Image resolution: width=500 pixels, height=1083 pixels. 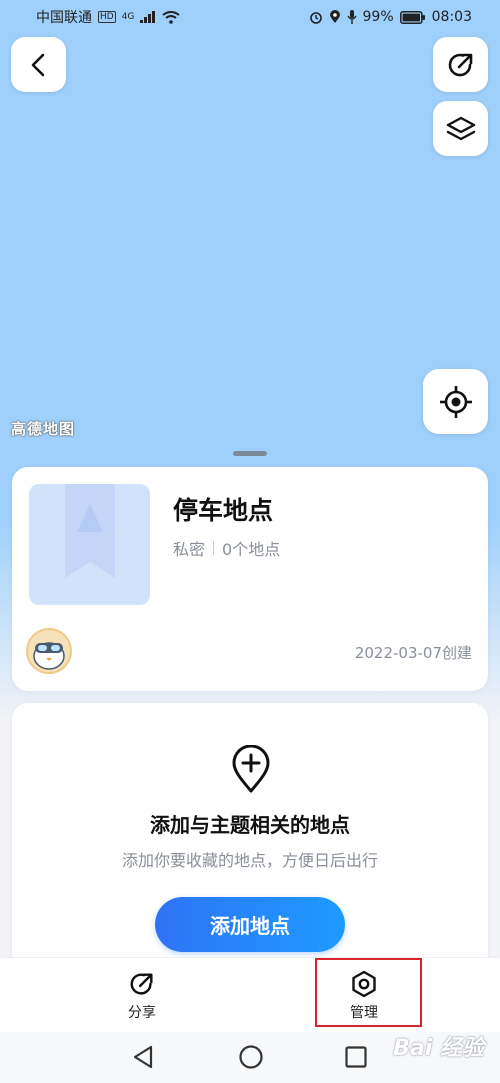 I want to click on location-icon, so click(x=334, y=16).